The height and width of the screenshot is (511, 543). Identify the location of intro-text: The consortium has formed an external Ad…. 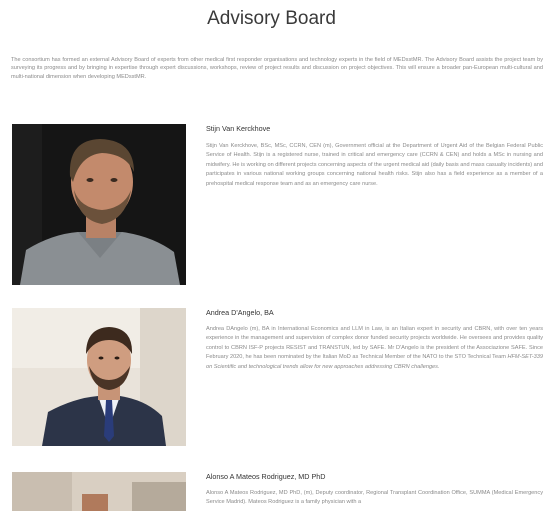
(277, 68).